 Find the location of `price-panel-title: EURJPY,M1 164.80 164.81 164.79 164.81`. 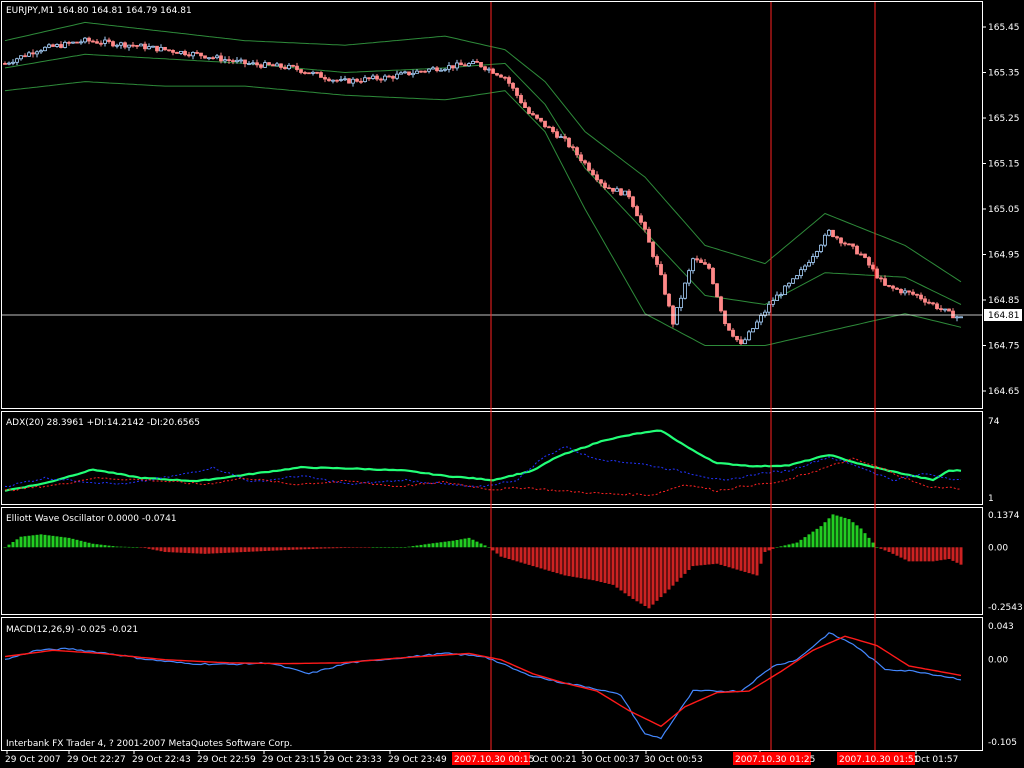

price-panel-title: EURJPY,M1 164.80 164.81 164.79 164.81 is located at coordinates (99, 11).